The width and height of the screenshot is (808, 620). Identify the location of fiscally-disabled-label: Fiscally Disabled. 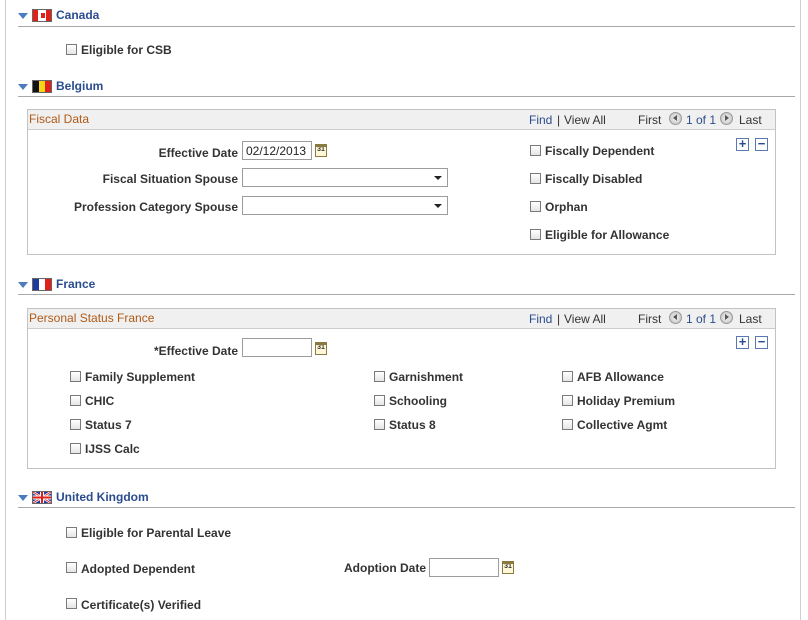
(594, 179).